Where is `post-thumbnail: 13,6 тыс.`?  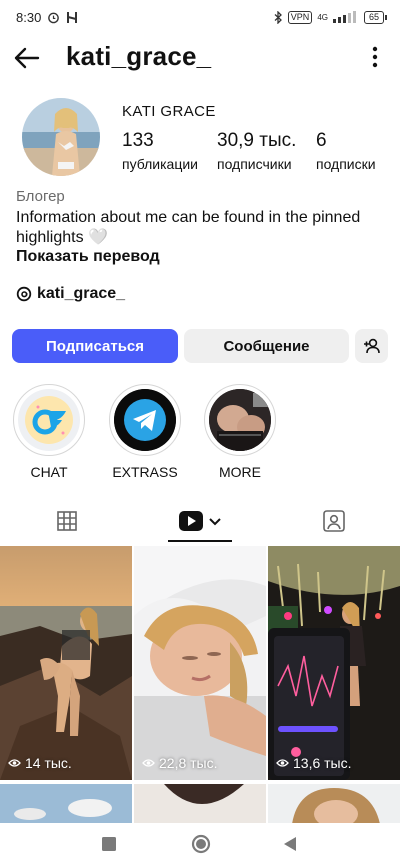
post-thumbnail: 13,6 тыс. is located at coordinates (334, 663).